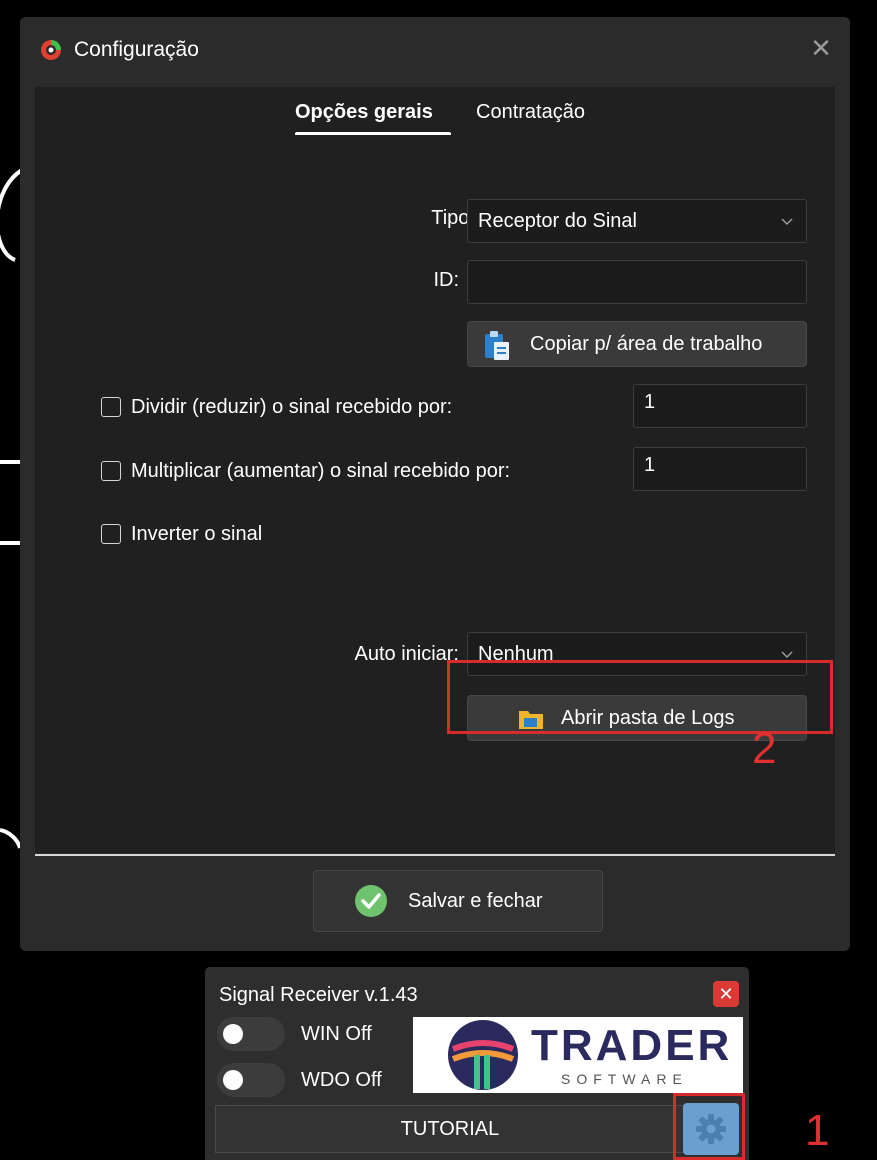 Image resolution: width=877 pixels, height=1160 pixels. What do you see at coordinates (111, 471) in the screenshot?
I see `multiply-checkbox` at bounding box center [111, 471].